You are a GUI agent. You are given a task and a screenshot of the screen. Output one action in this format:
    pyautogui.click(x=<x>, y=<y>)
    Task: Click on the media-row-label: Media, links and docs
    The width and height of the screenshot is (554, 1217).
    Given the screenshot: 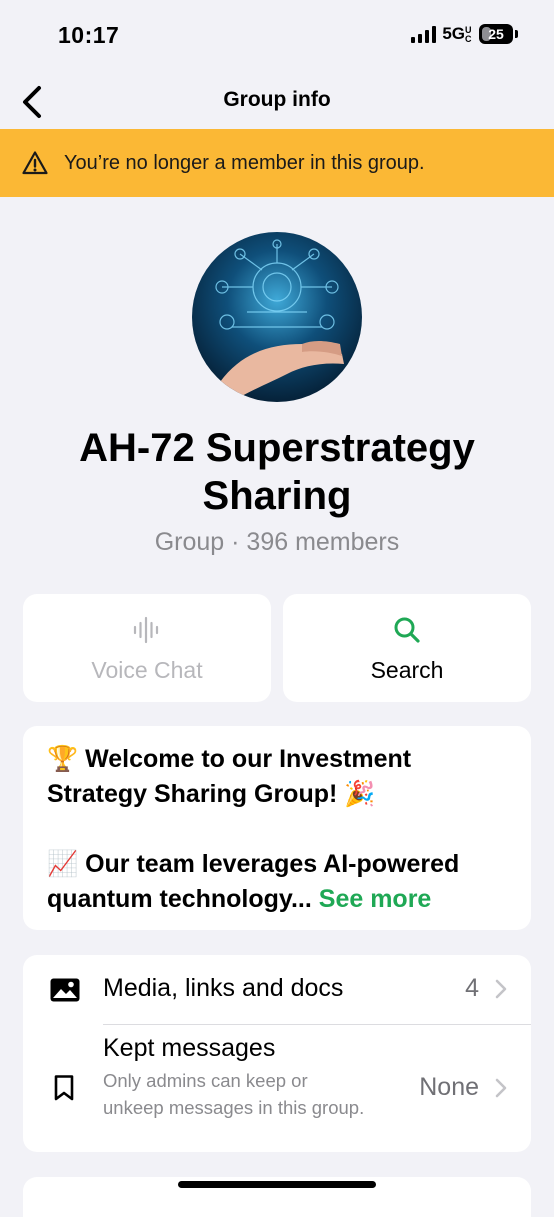 What is the action you would take?
    pyautogui.click(x=223, y=988)
    